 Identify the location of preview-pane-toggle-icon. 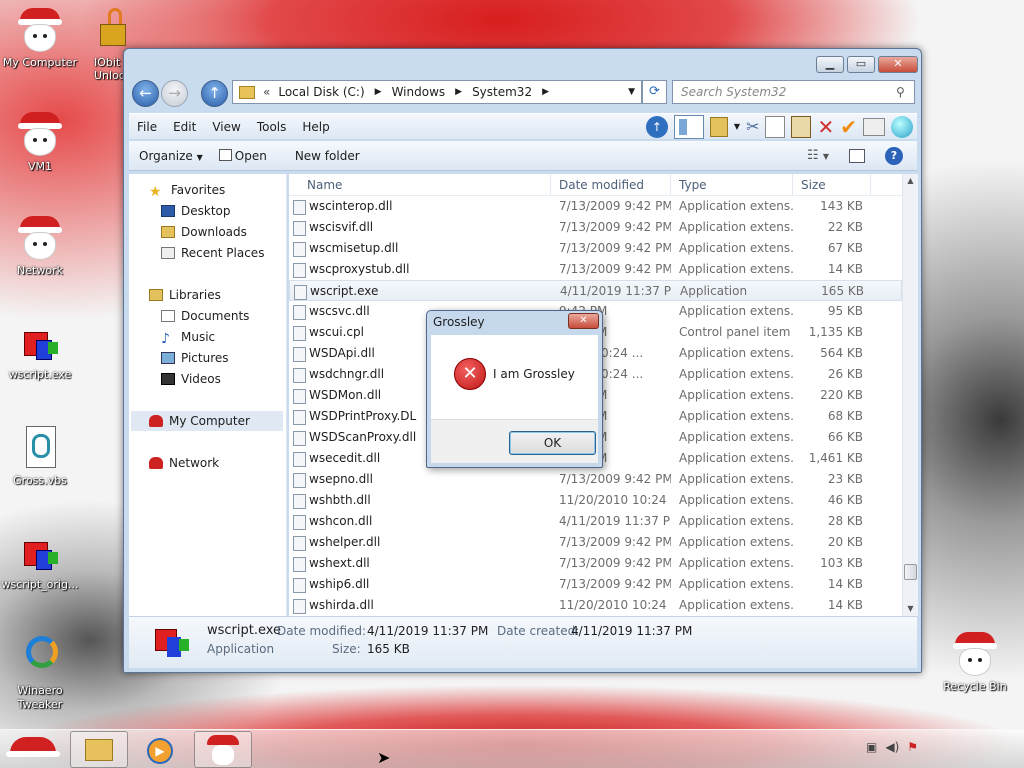
(857, 155).